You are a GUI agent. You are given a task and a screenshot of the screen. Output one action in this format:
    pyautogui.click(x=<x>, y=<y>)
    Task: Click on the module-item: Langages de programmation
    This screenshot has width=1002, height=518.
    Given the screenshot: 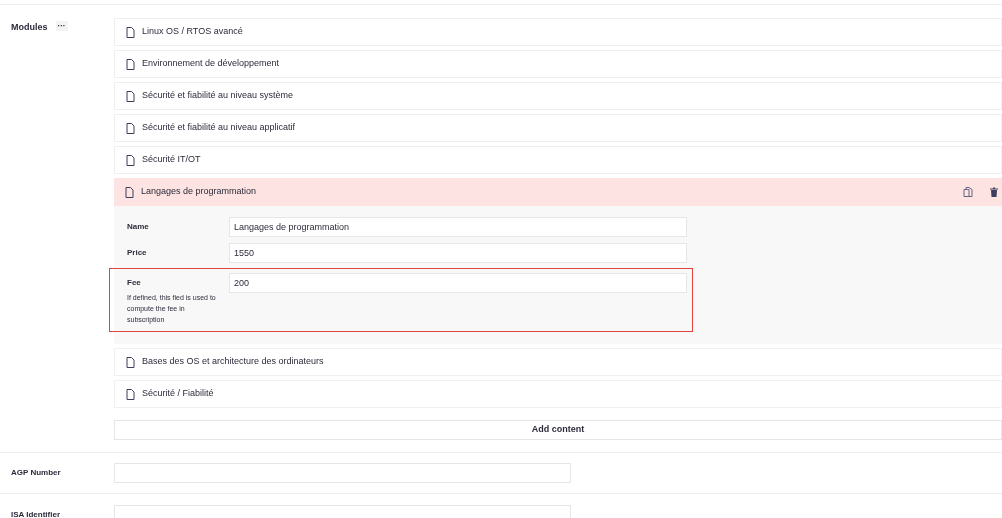 What is the action you would take?
    pyautogui.click(x=558, y=192)
    